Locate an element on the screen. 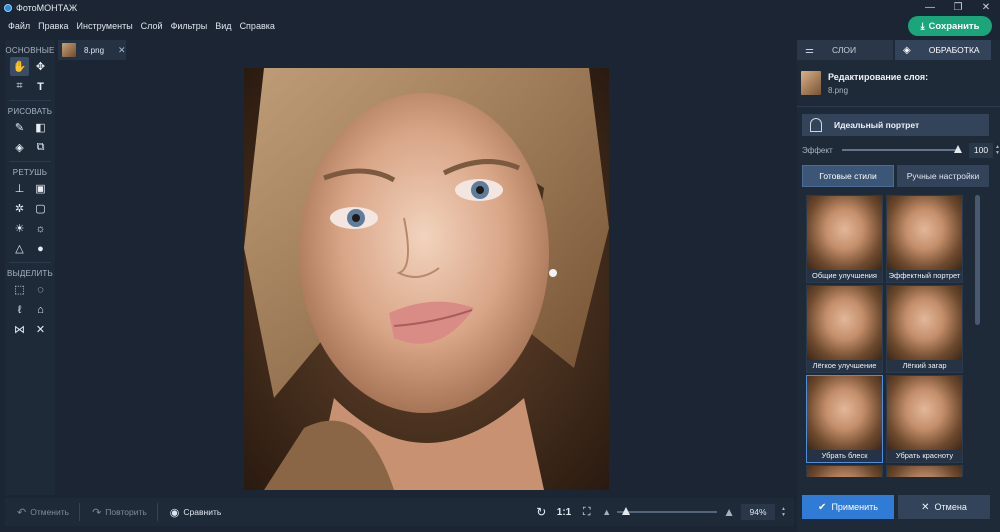  rotate-icon: ↻ is located at coordinates (541, 512).